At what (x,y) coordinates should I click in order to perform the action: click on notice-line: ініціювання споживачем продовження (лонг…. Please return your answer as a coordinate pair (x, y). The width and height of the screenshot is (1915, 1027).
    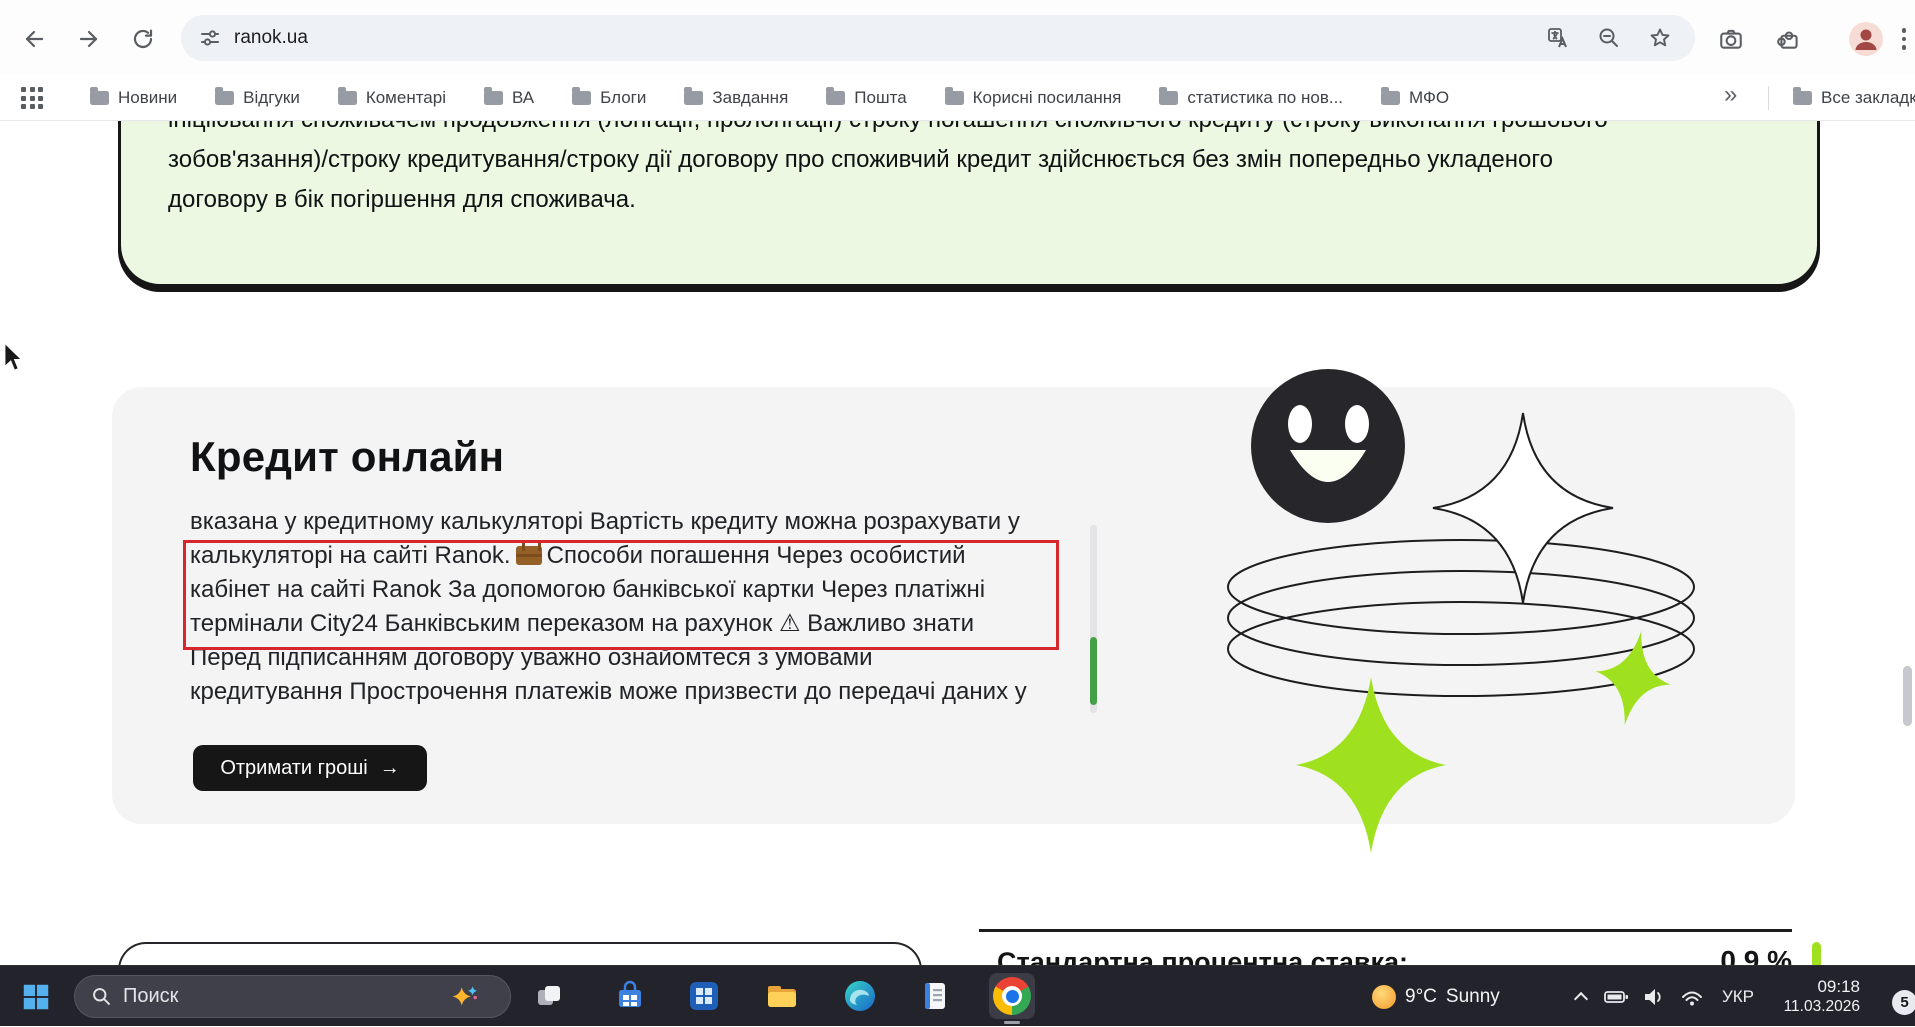
    Looking at the image, I should click on (888, 130).